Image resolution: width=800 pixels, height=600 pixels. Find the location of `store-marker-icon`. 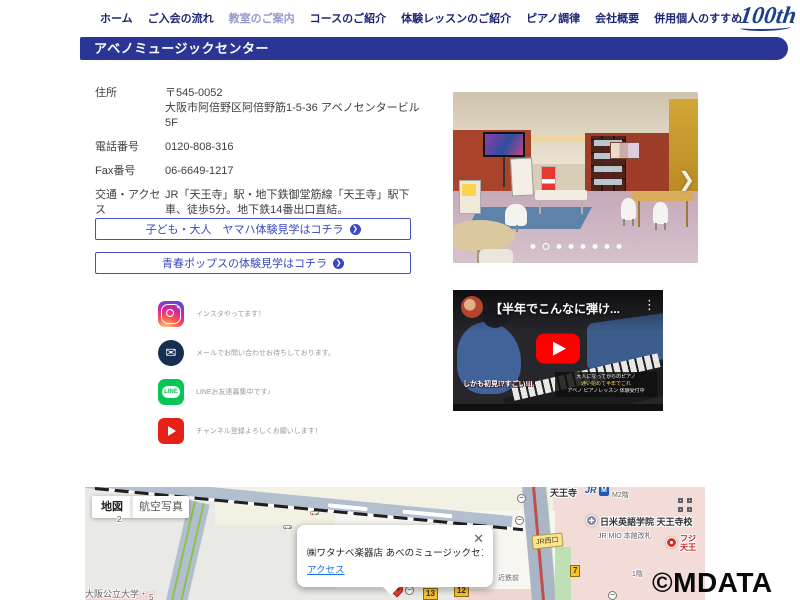

store-marker-icon is located at coordinates (671, 542).